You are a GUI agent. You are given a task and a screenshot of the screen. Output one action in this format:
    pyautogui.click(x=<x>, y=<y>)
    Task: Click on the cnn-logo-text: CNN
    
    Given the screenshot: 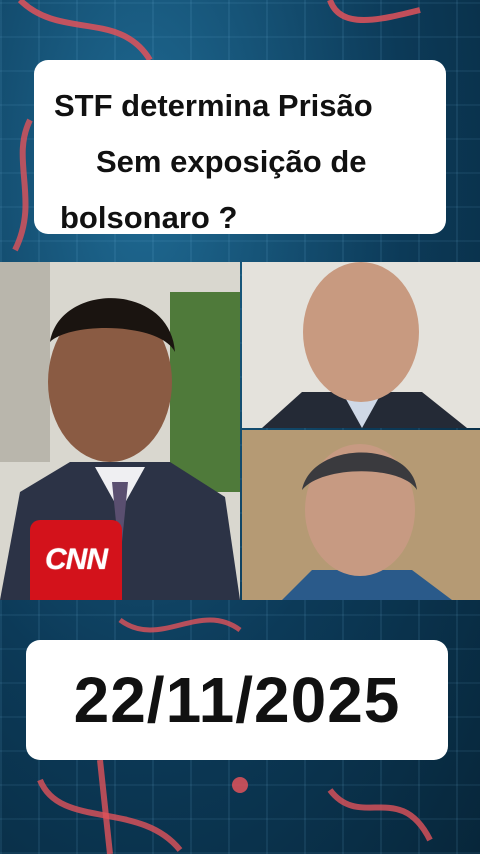 What is the action you would take?
    pyautogui.click(x=76, y=559)
    